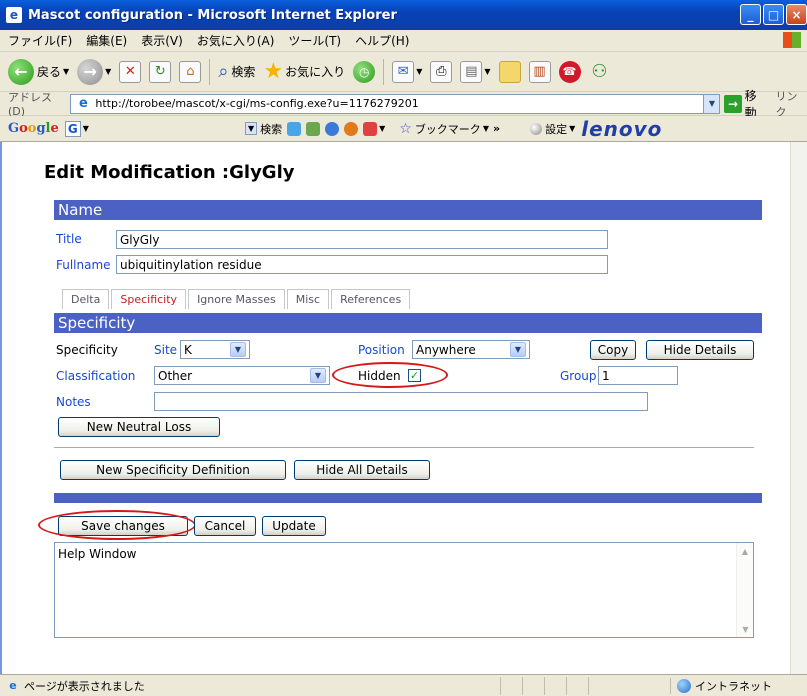  I want to click on security-zone: イントラネット, so click(721, 686).